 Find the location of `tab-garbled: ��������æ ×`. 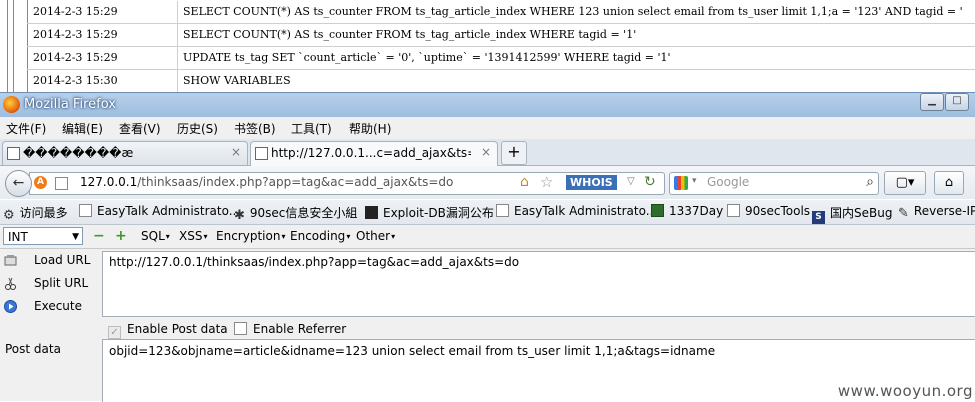

tab-garbled: ��������æ × is located at coordinates (125, 153).